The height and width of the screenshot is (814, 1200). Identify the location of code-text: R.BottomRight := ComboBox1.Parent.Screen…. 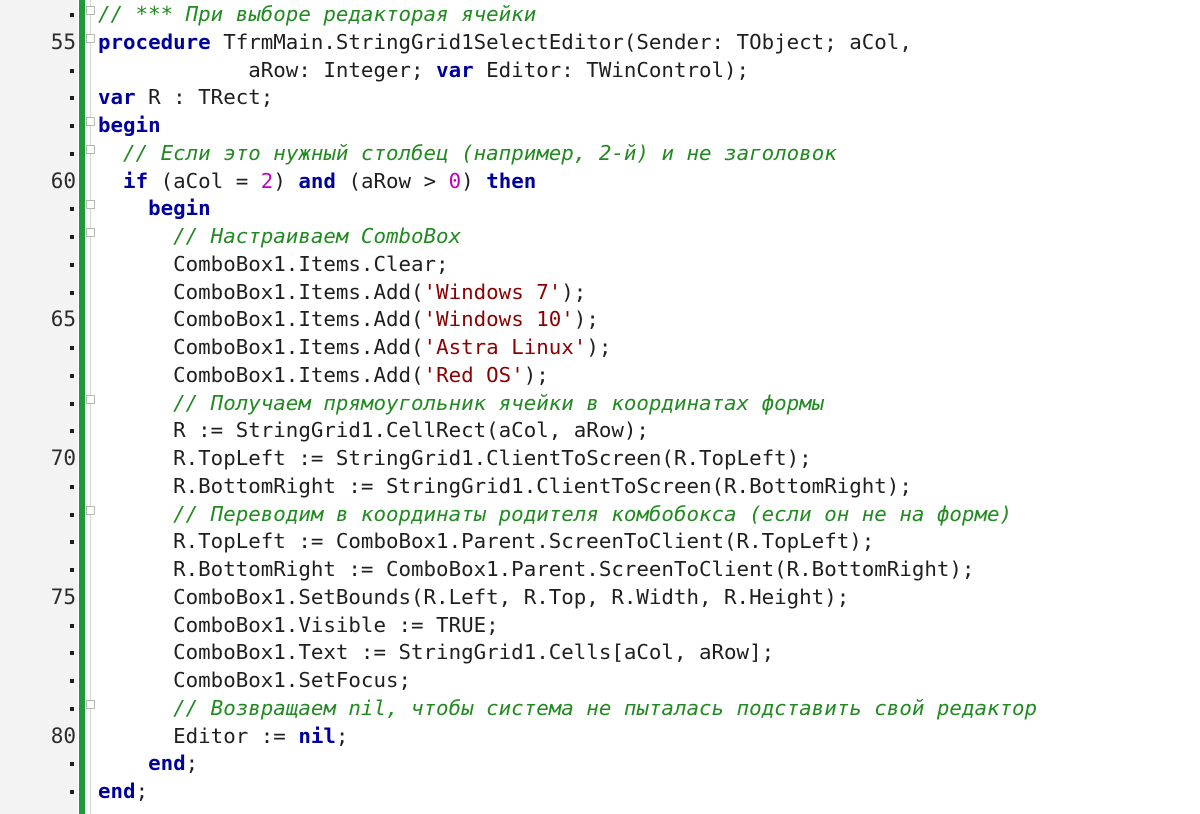
(536, 569).